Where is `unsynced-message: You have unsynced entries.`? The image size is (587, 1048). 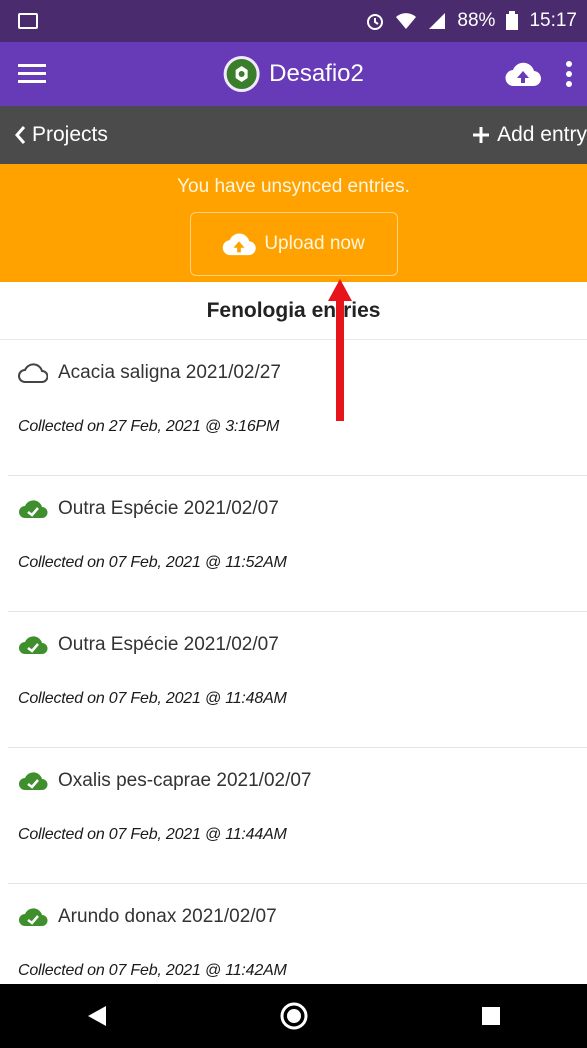 unsynced-message: You have unsynced entries. is located at coordinates (293, 186).